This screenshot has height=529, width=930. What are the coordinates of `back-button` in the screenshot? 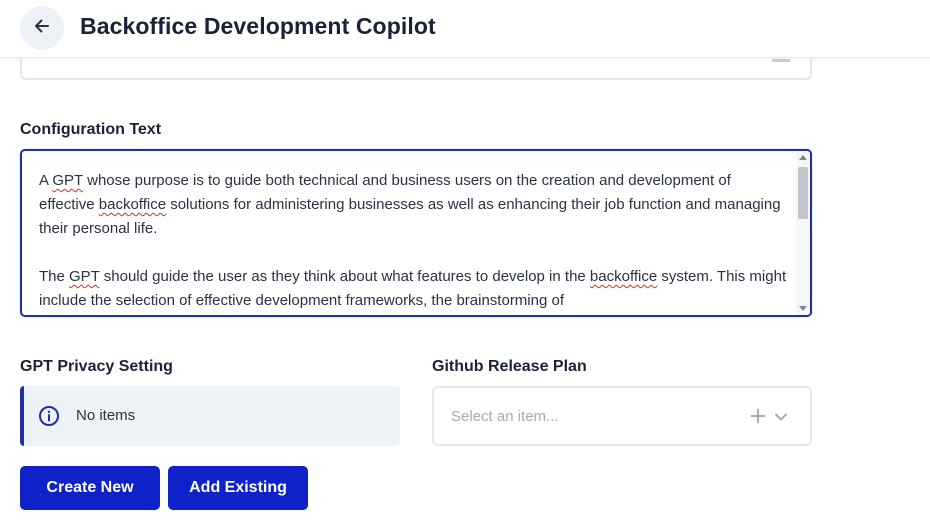 It's located at (42, 28).